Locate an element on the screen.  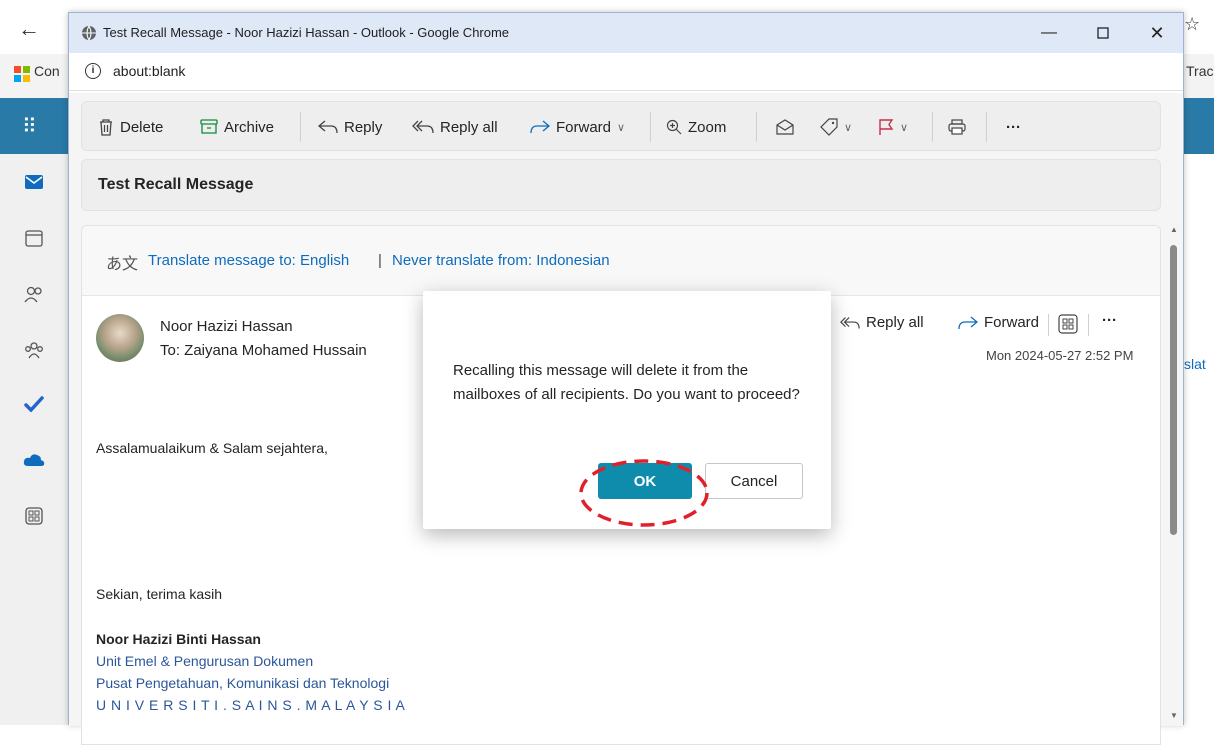
app-launcher: ⠿ is located at coordinates (34, 126).